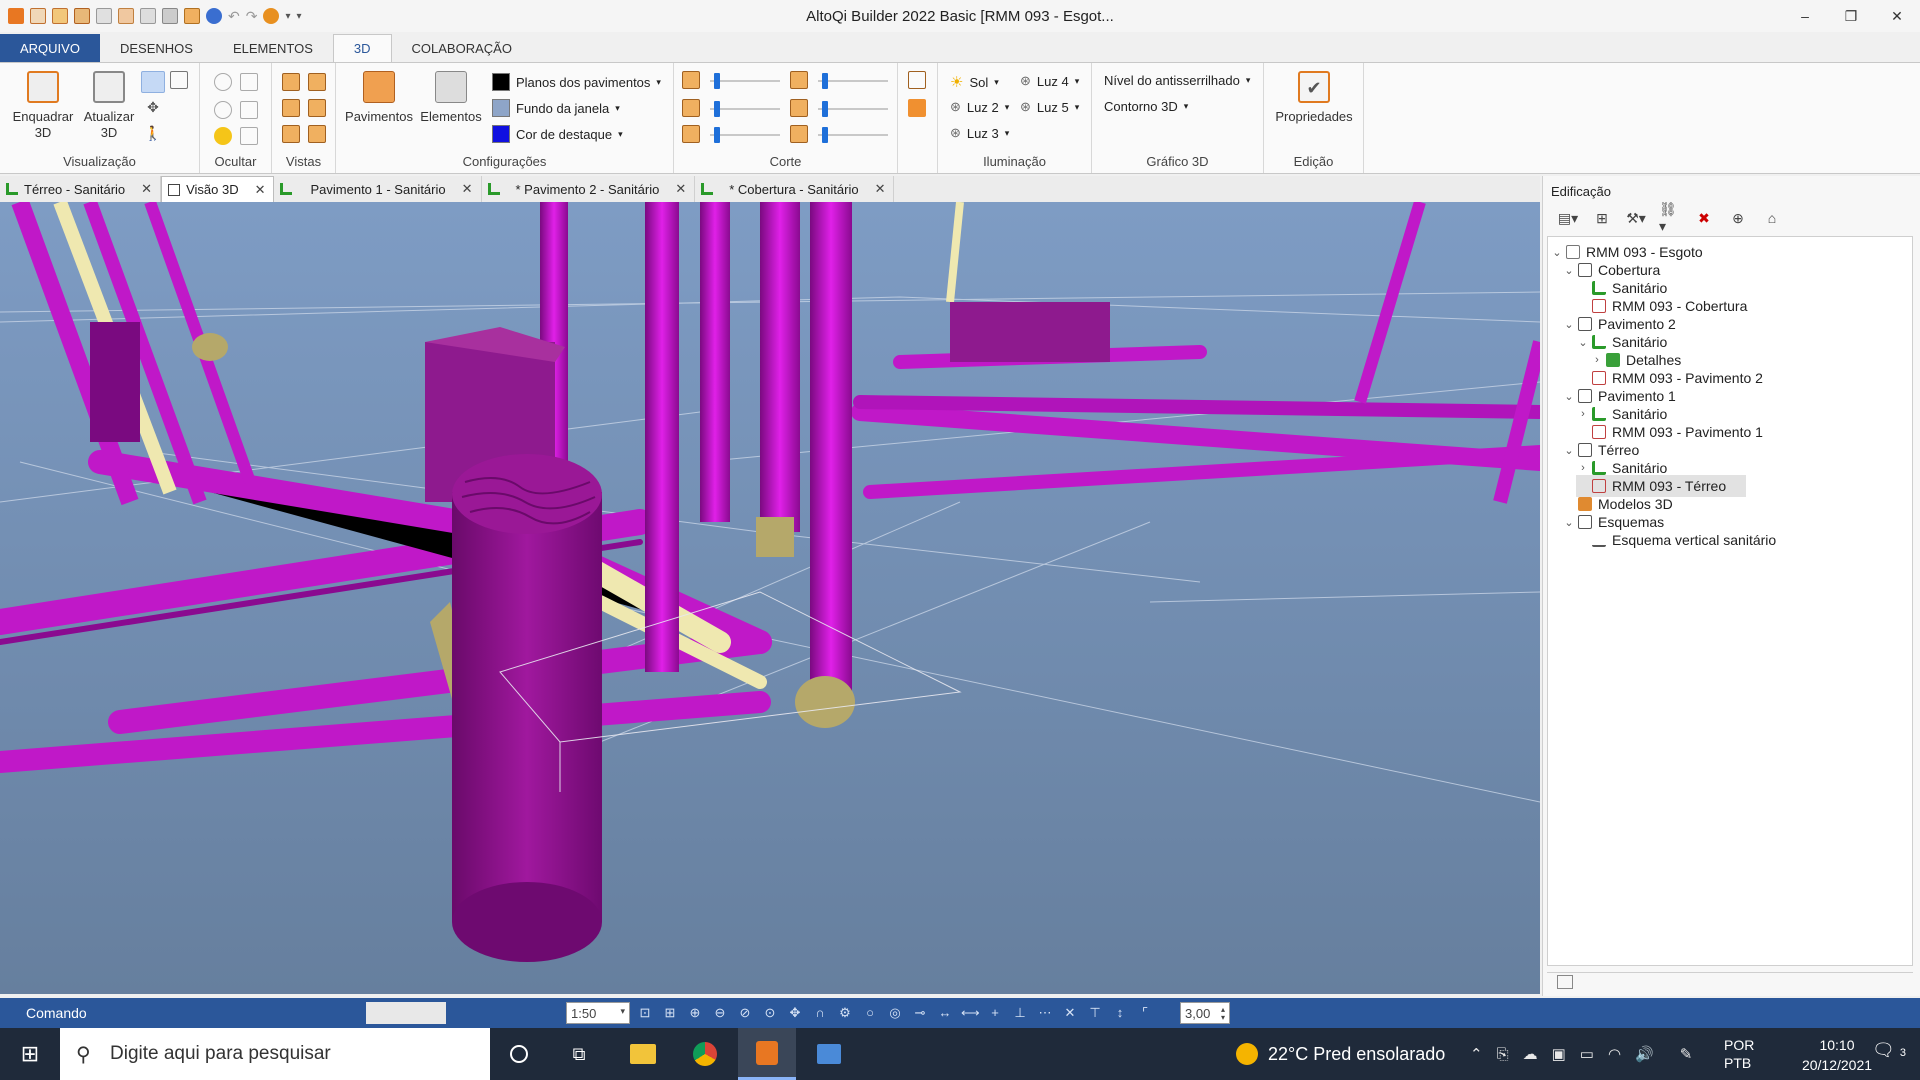 The height and width of the screenshot is (1080, 1920). Describe the element at coordinates (223, 82) in the screenshot. I see `hide-icon` at that location.